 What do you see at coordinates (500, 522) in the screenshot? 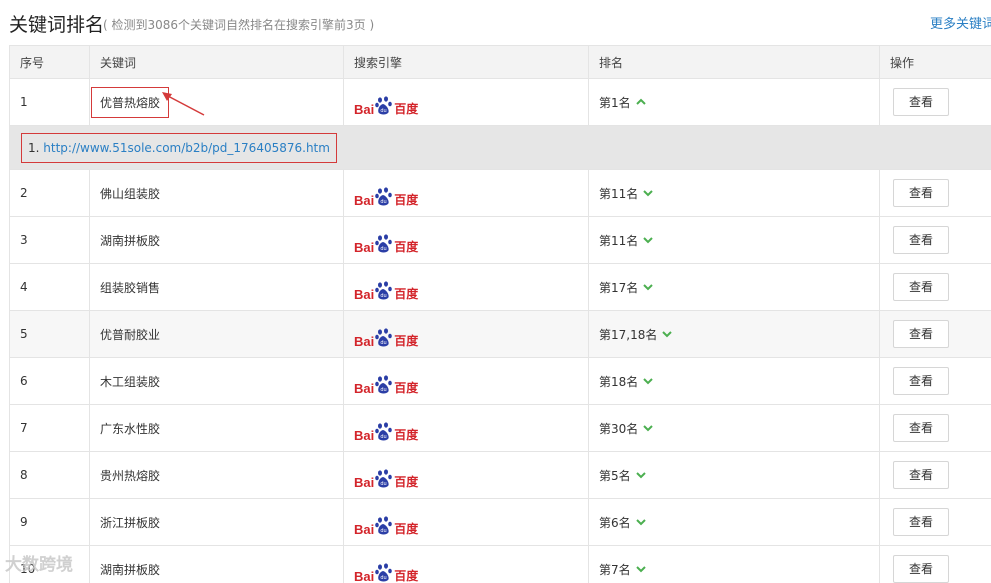
I see `table-row: 9 浙江拼板胶 Bai du 百度 第6名 查看` at bounding box center [500, 522].